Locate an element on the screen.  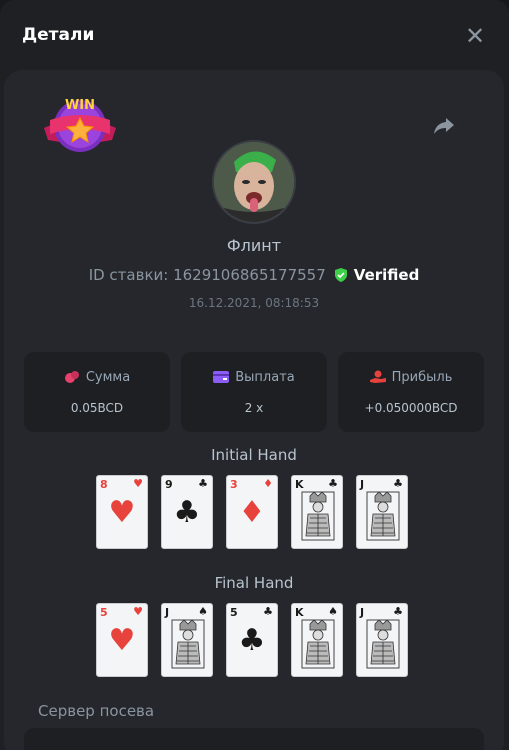
player-name: Флинт is located at coordinates (254, 245).